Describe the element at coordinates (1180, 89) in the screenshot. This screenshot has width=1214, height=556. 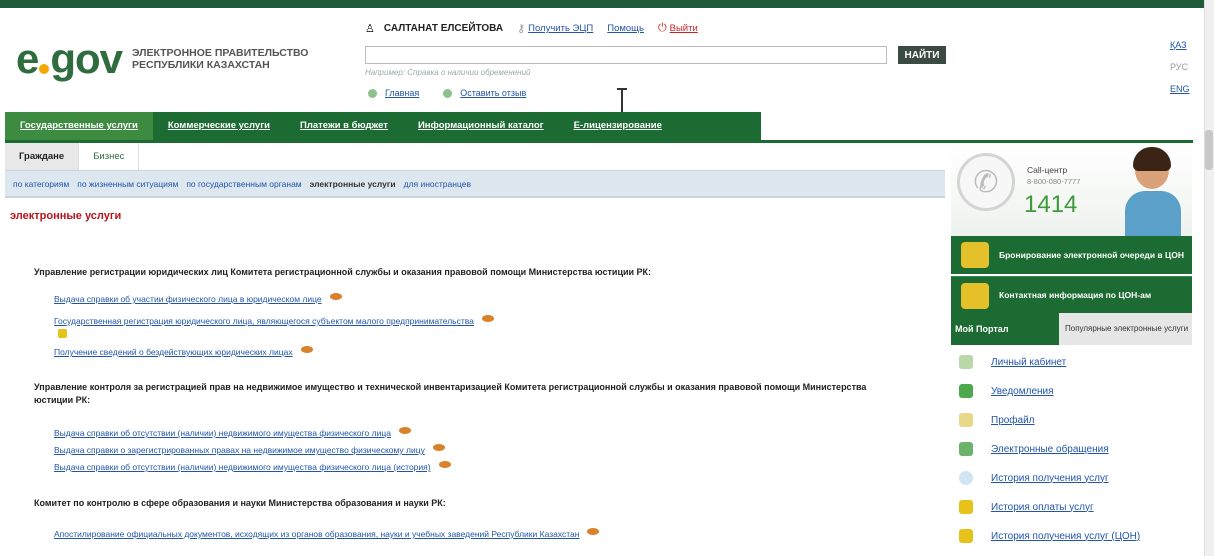
I see `lang-eng: ENG` at that location.